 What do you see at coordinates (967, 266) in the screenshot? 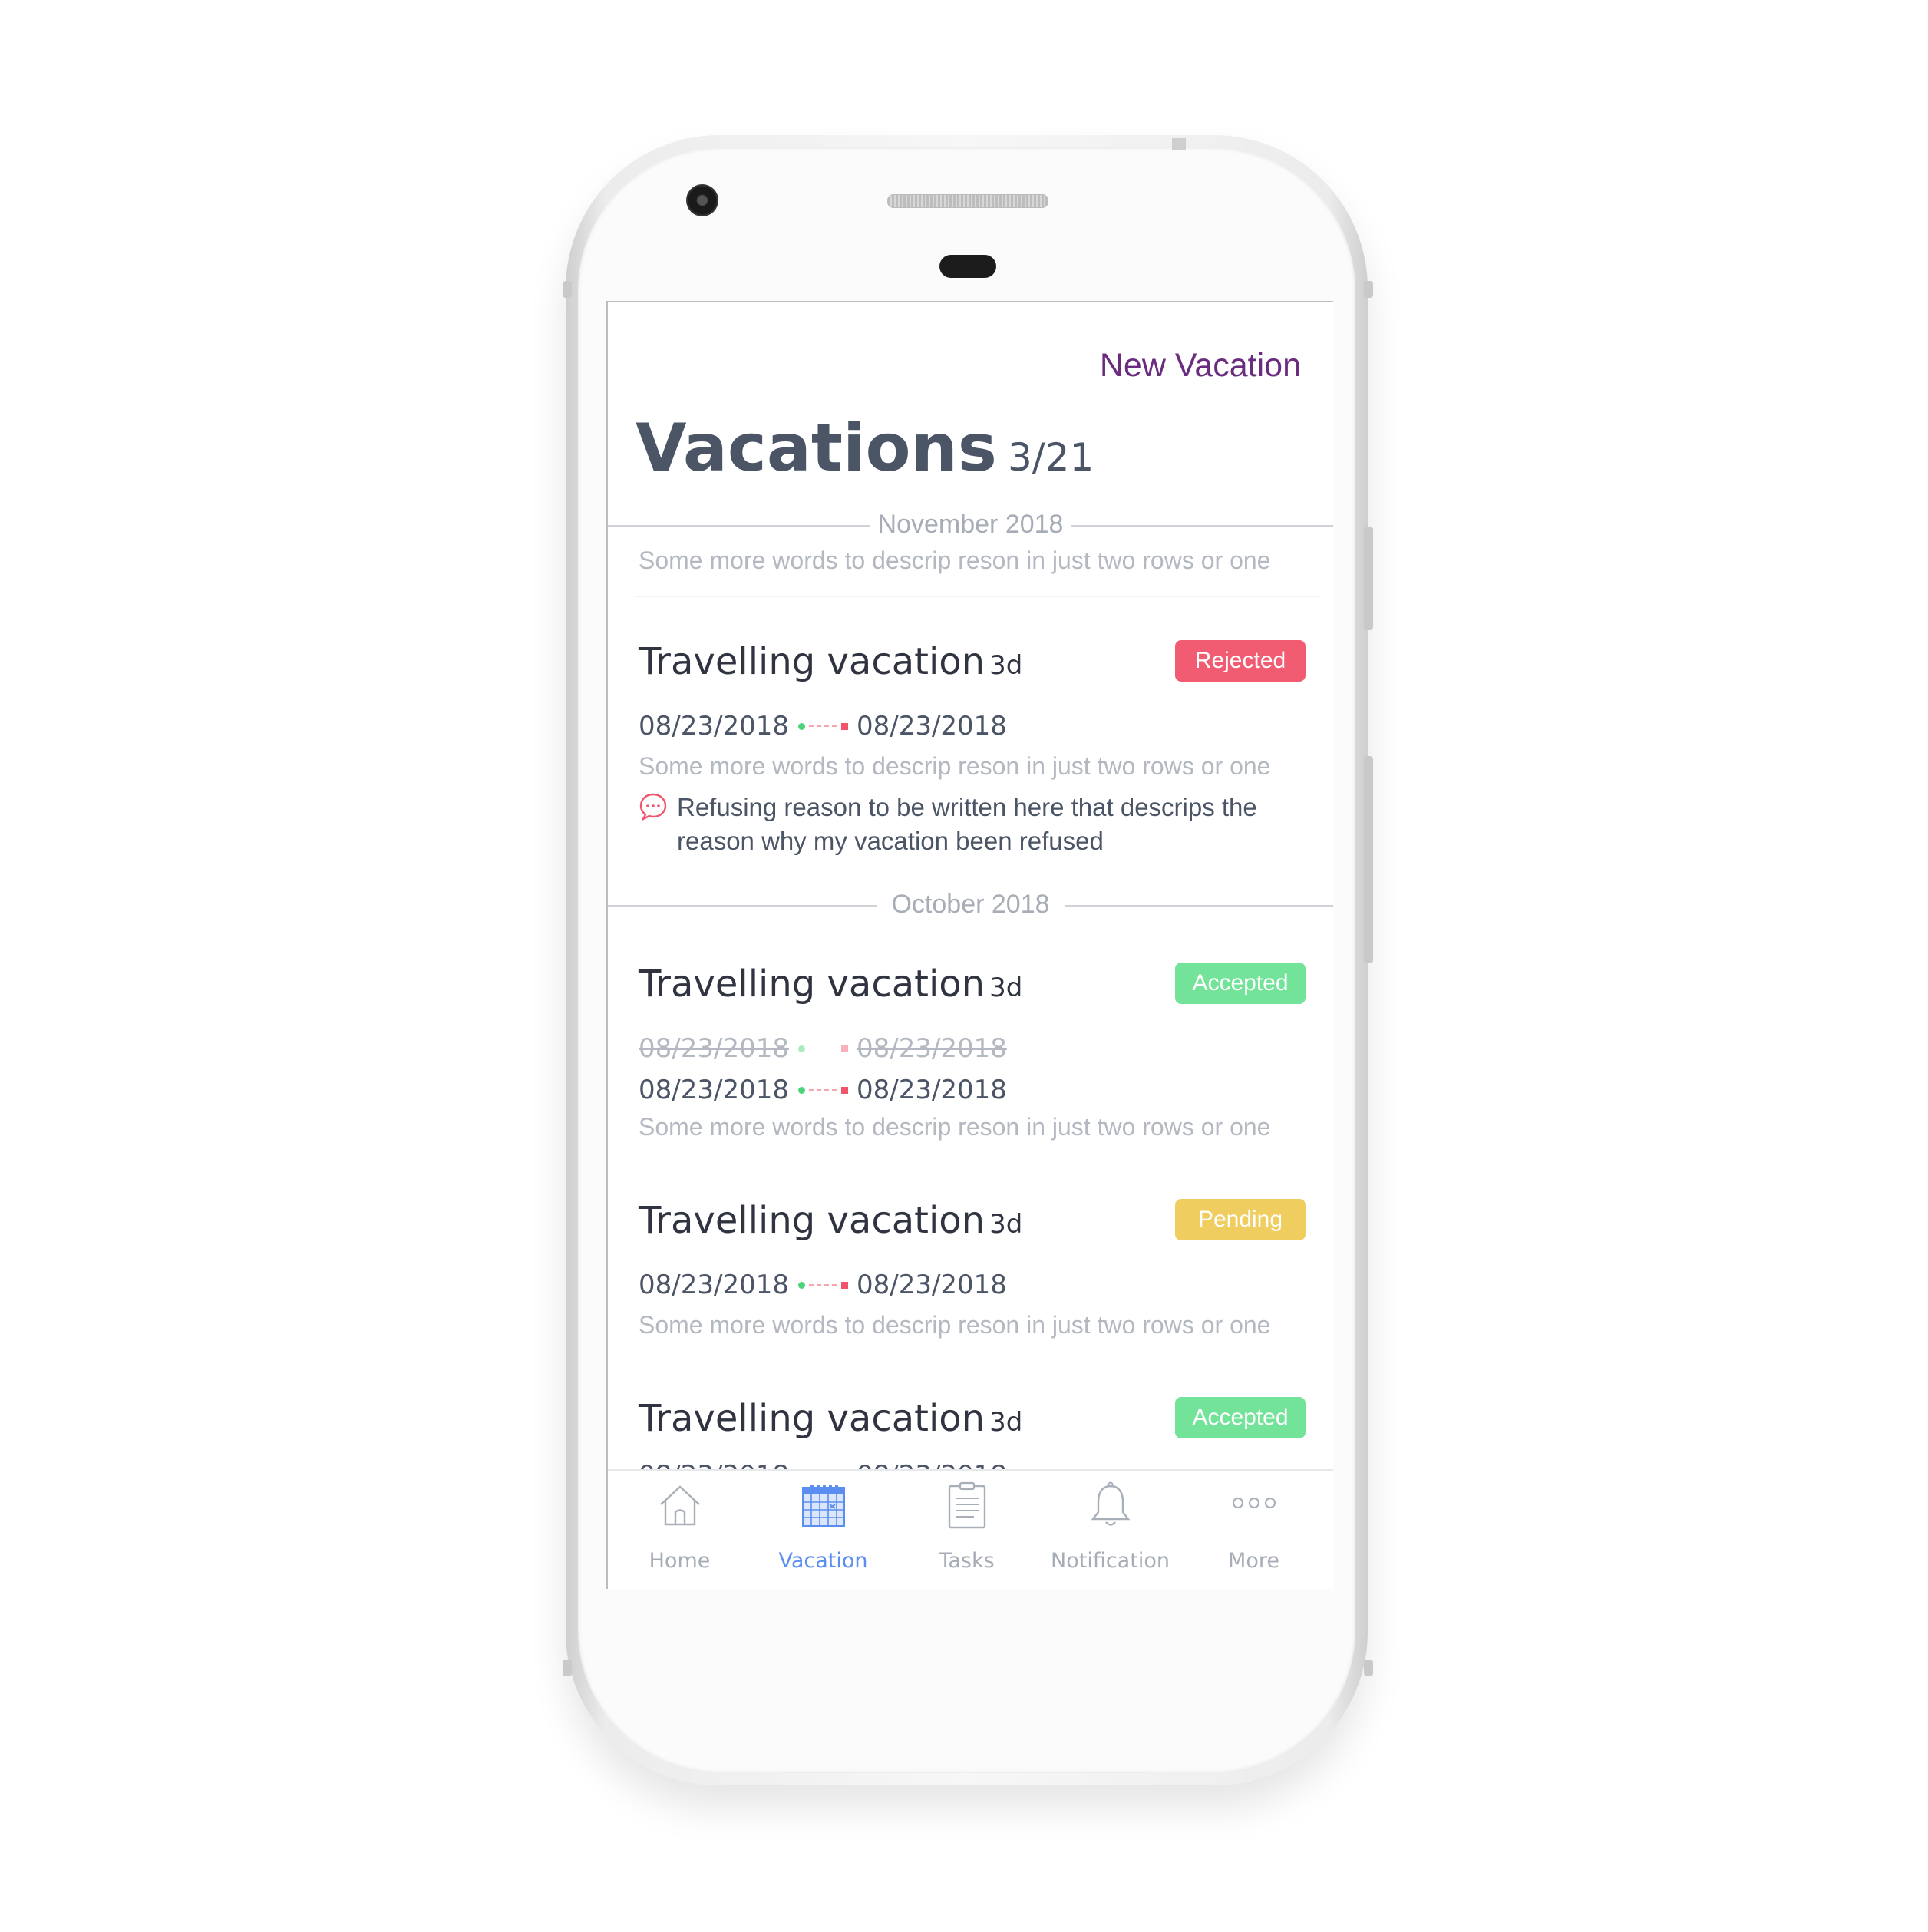
I see `proximity-sensor` at bounding box center [967, 266].